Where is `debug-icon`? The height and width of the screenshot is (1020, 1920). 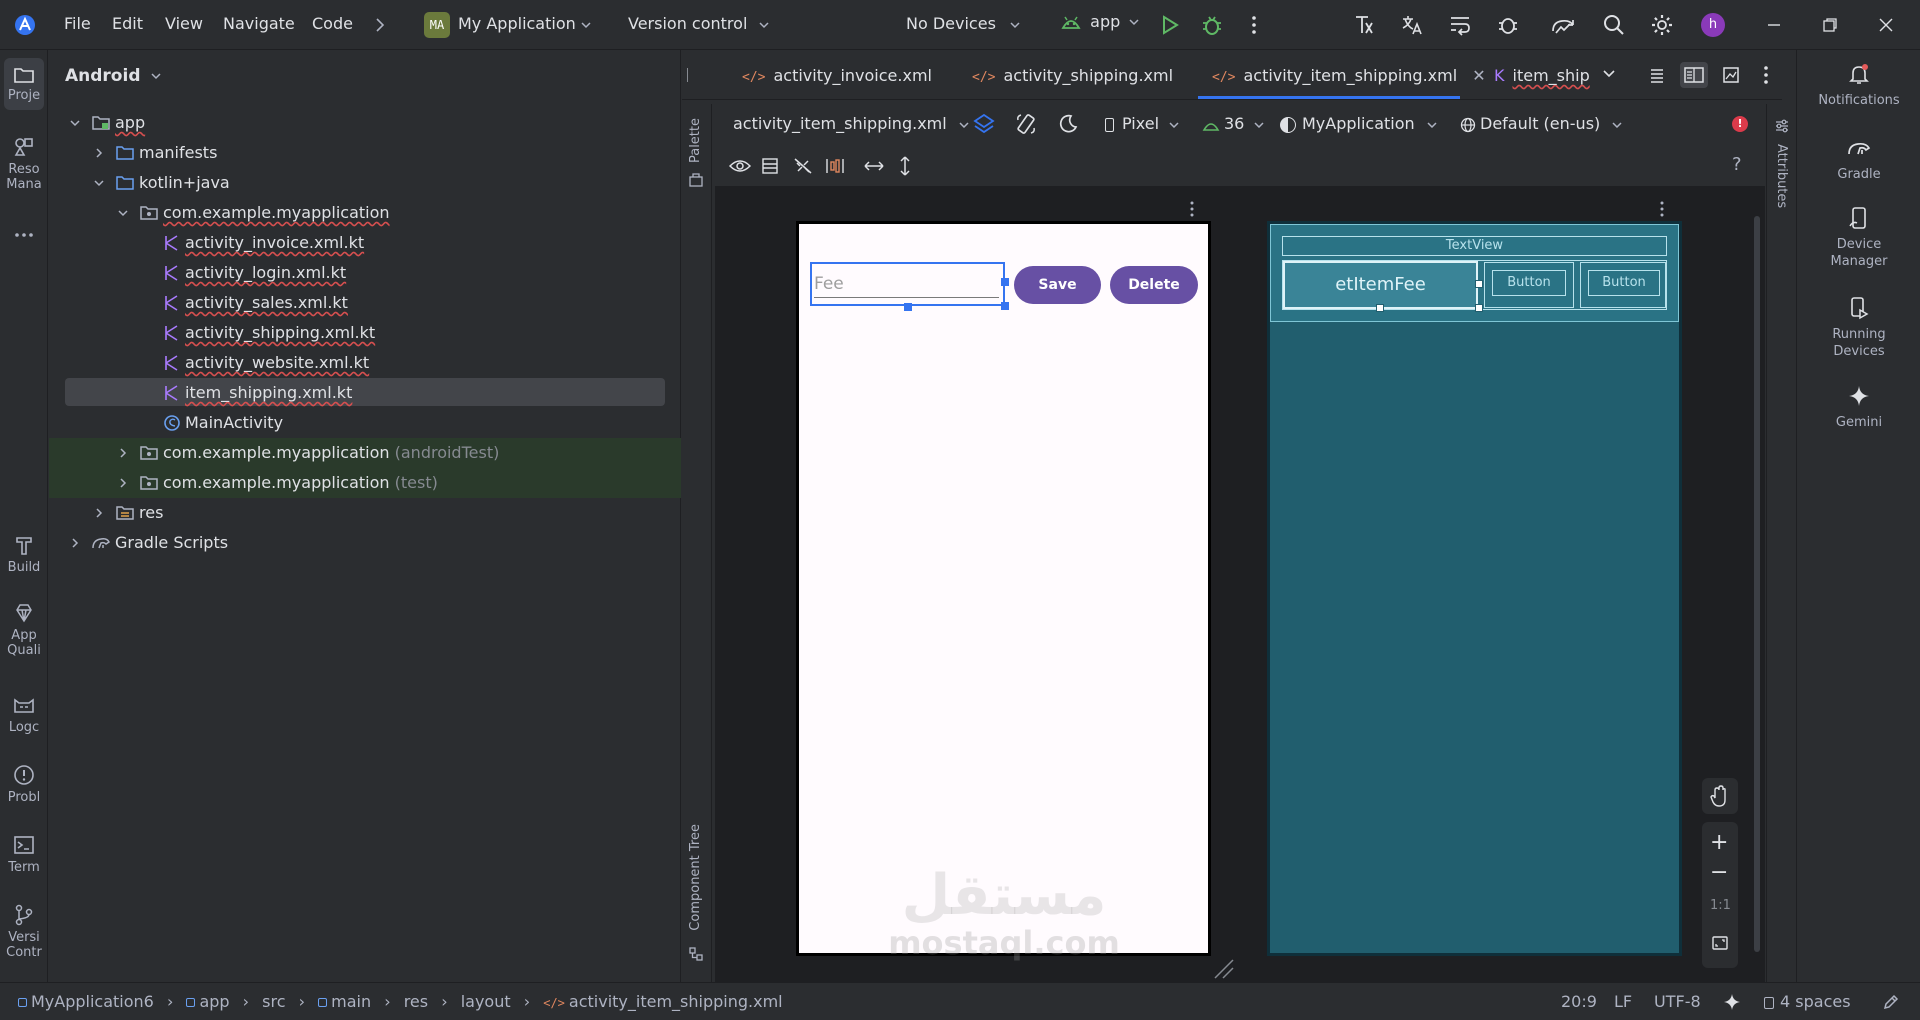
debug-icon is located at coordinates (1212, 25).